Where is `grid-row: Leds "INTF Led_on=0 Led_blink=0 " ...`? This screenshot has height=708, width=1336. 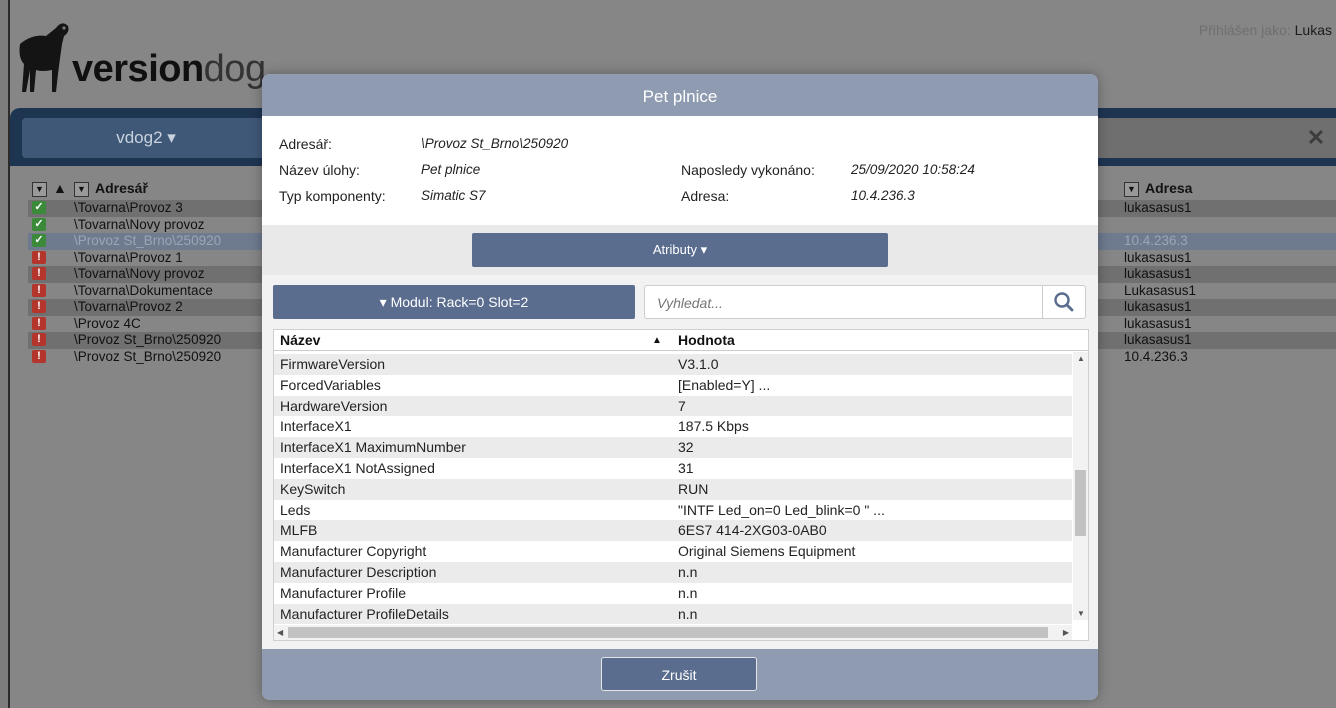 grid-row: Leds "INTF Led_on=0 Led_blink=0 " ... is located at coordinates (673, 510).